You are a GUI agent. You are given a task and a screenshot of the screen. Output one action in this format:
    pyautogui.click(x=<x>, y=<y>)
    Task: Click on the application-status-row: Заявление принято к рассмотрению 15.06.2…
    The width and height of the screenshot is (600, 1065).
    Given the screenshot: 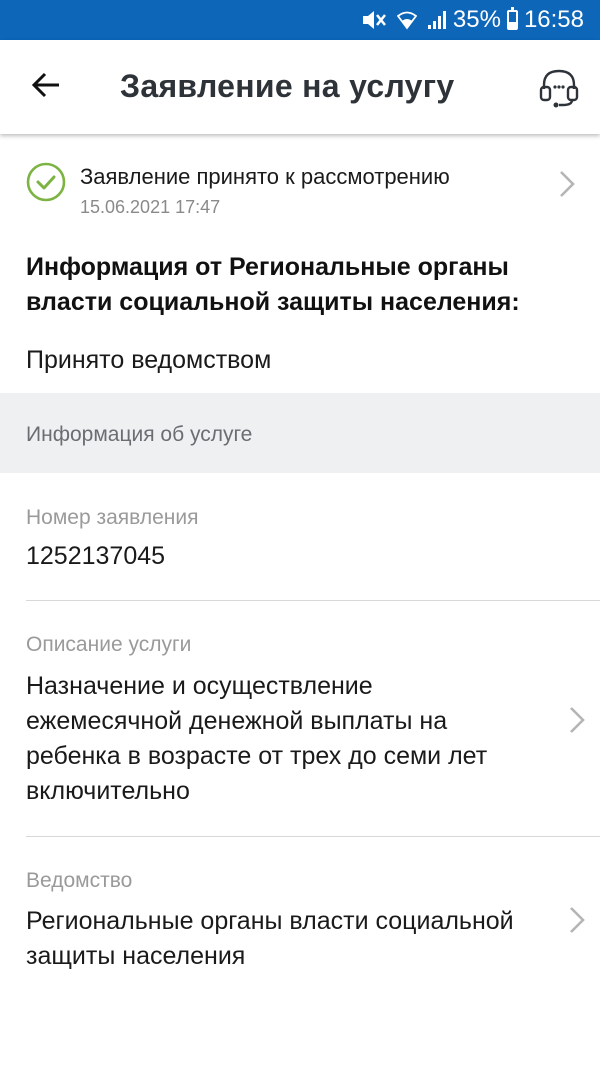 What is the action you would take?
    pyautogui.click(x=300, y=187)
    